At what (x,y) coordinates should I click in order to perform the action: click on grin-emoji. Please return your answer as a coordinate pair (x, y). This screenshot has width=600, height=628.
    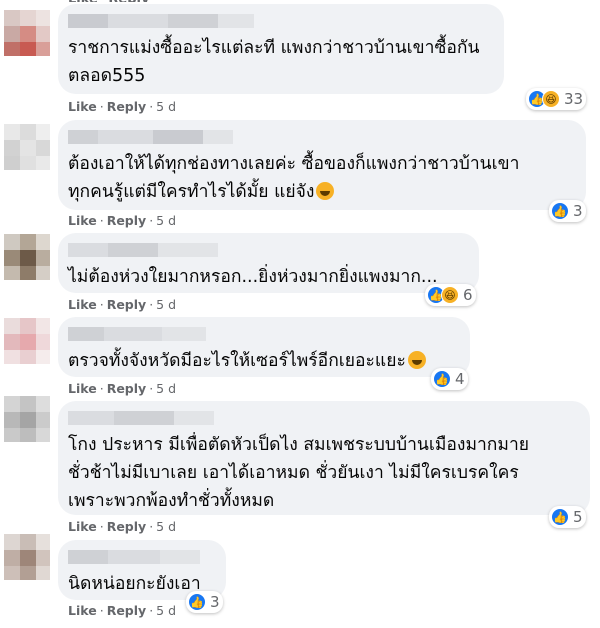
    Looking at the image, I should click on (416, 360).